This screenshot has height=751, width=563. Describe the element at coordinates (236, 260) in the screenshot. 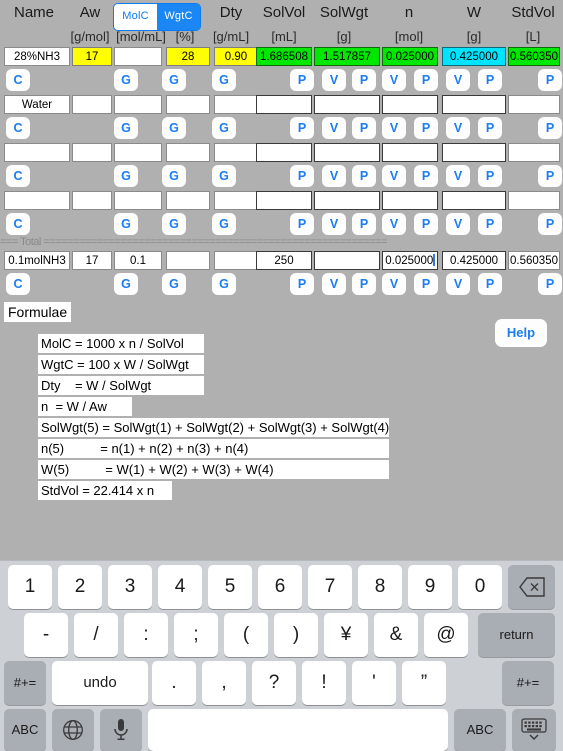

I see `cell-dty-total` at that location.